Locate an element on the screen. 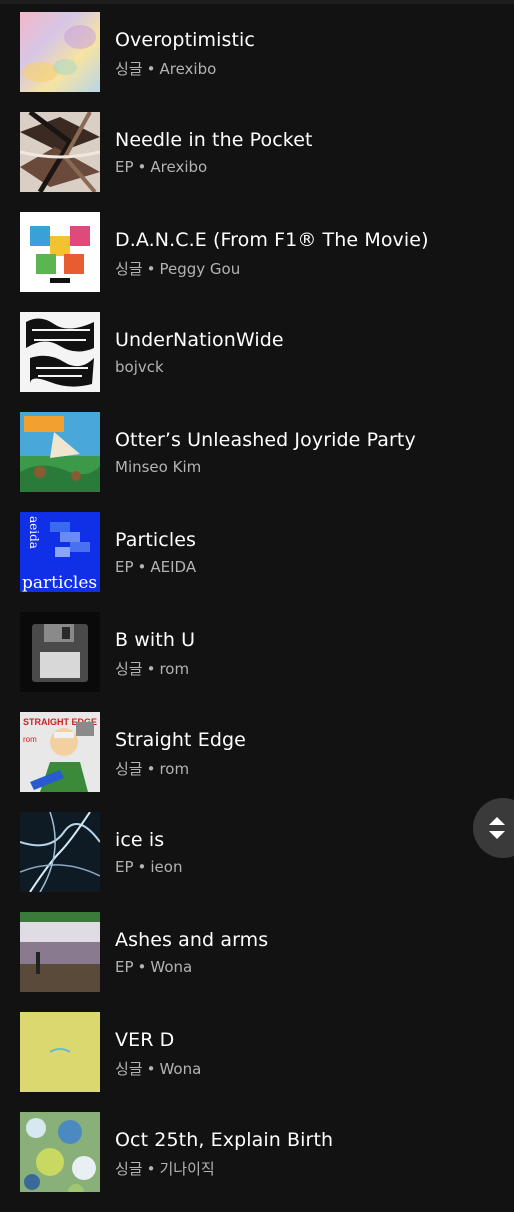 This screenshot has height=1212, width=514. item-title: Overoptimistic is located at coordinates (185, 40).